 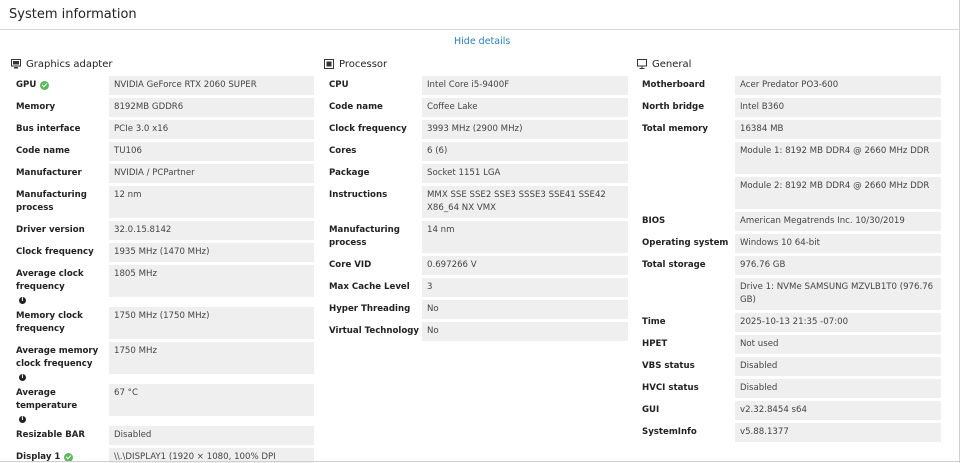 I want to click on row-value: American Megatrends Inc. 10/30/2019, so click(x=838, y=221).